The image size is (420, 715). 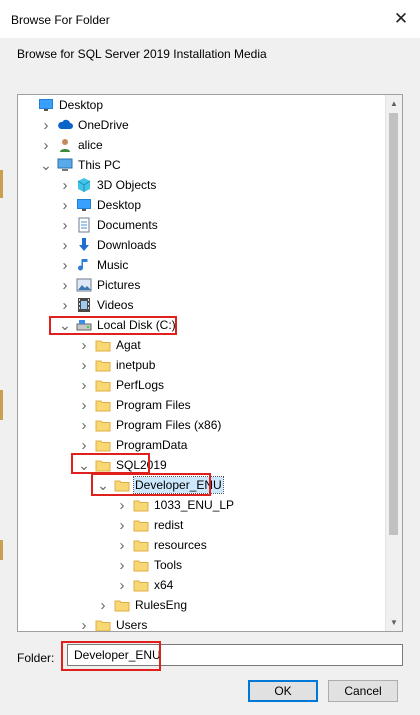 What do you see at coordinates (394, 622) in the screenshot?
I see `scroll-down-arrow-icon: ▼` at bounding box center [394, 622].